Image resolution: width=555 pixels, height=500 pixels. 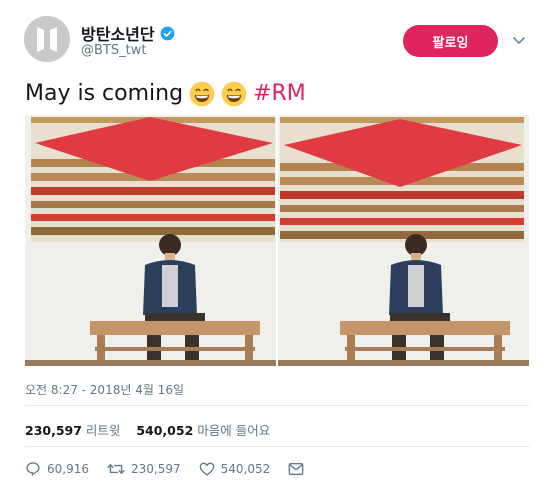 I want to click on hashtag-link: #RM, so click(x=279, y=94).